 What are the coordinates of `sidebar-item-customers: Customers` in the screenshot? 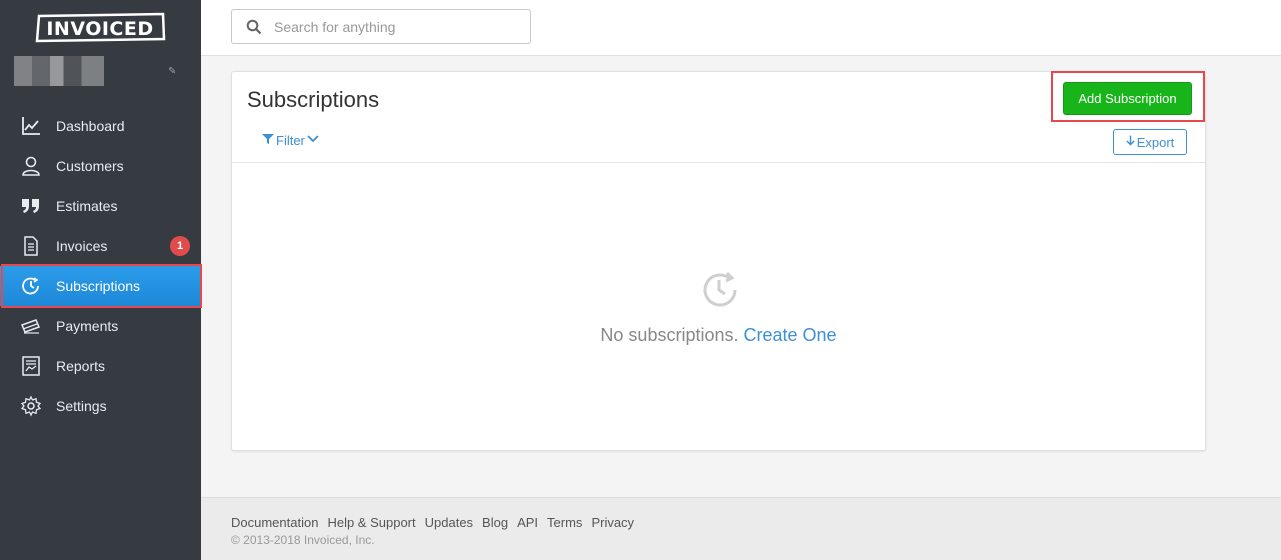 It's located at (100, 166).